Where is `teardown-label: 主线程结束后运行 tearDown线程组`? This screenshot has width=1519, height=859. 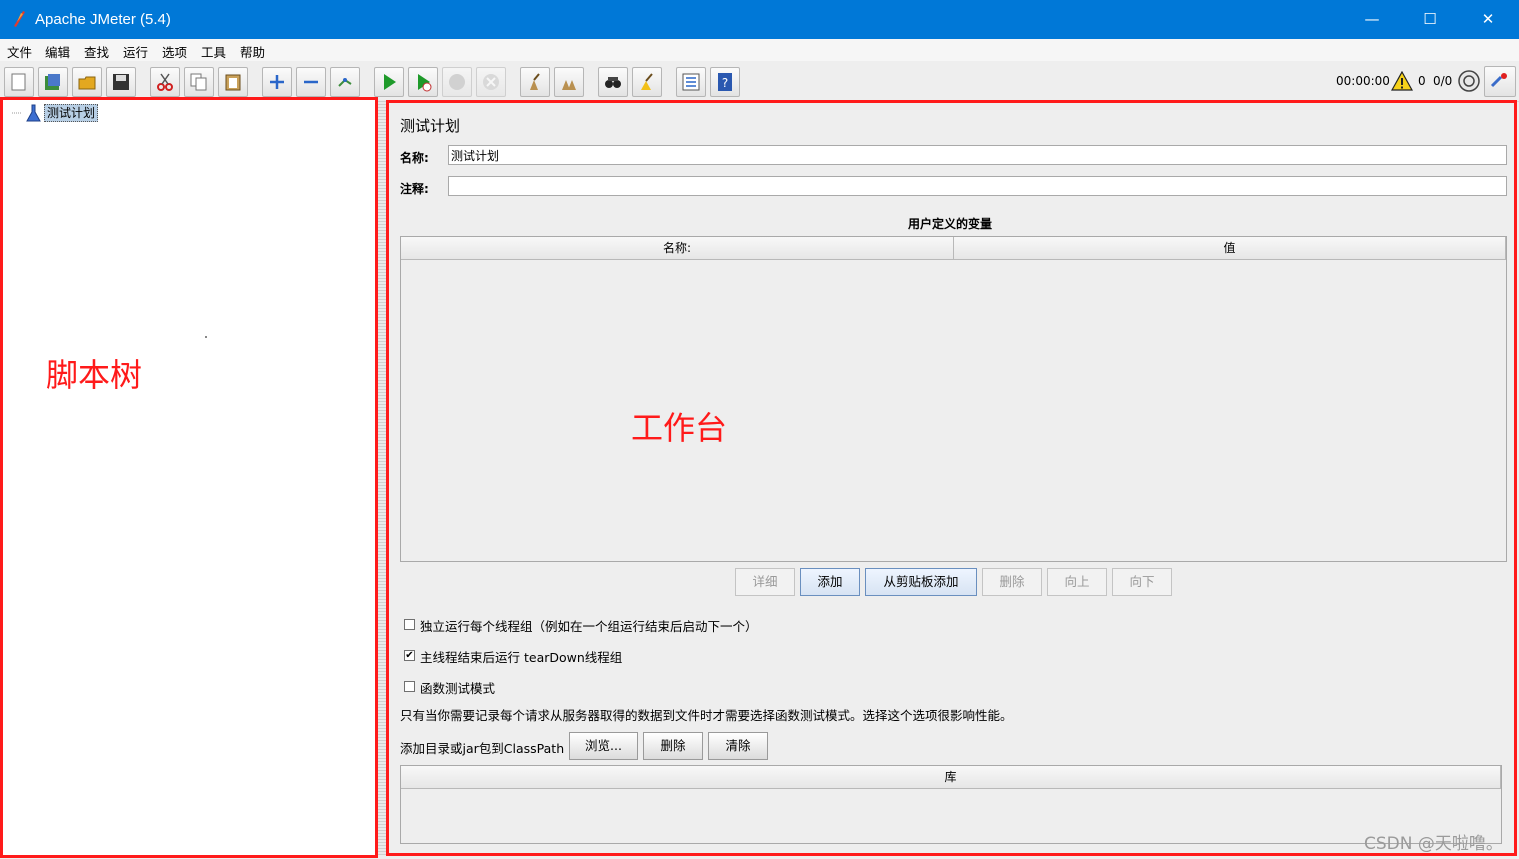 teardown-label: 主线程结束后运行 tearDown线程组 is located at coordinates (521, 657).